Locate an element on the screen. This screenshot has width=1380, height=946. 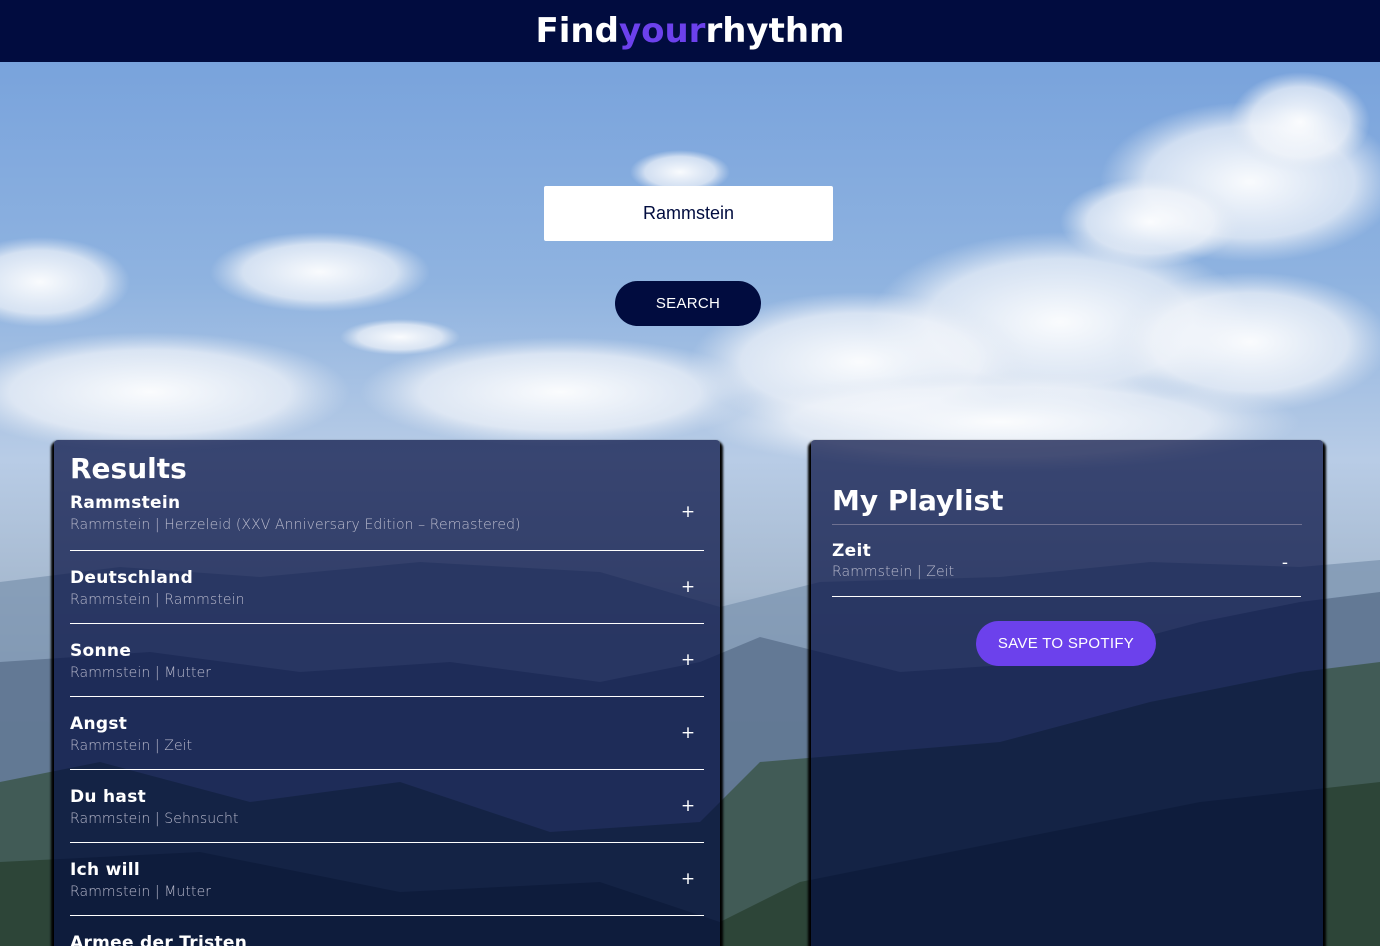
app-logo: Findyourrhythm is located at coordinates (690, 31).